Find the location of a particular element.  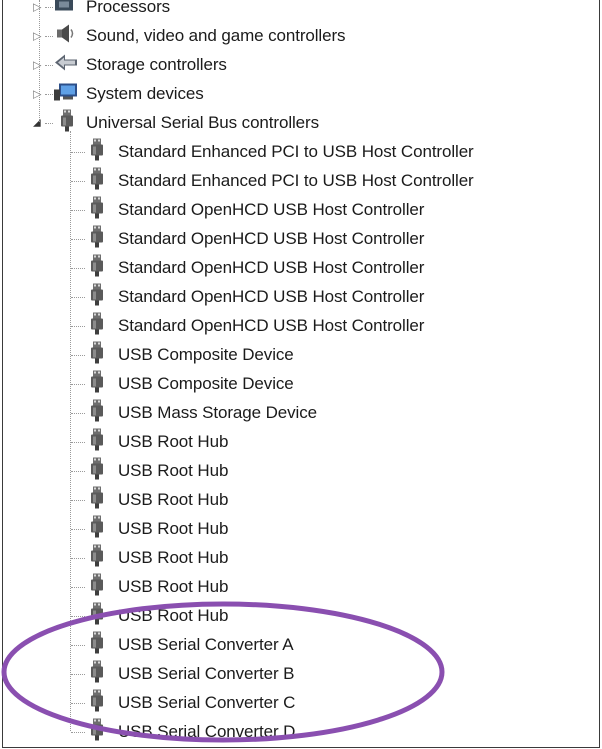

tree-root-line is located at coordinates (39, 61).